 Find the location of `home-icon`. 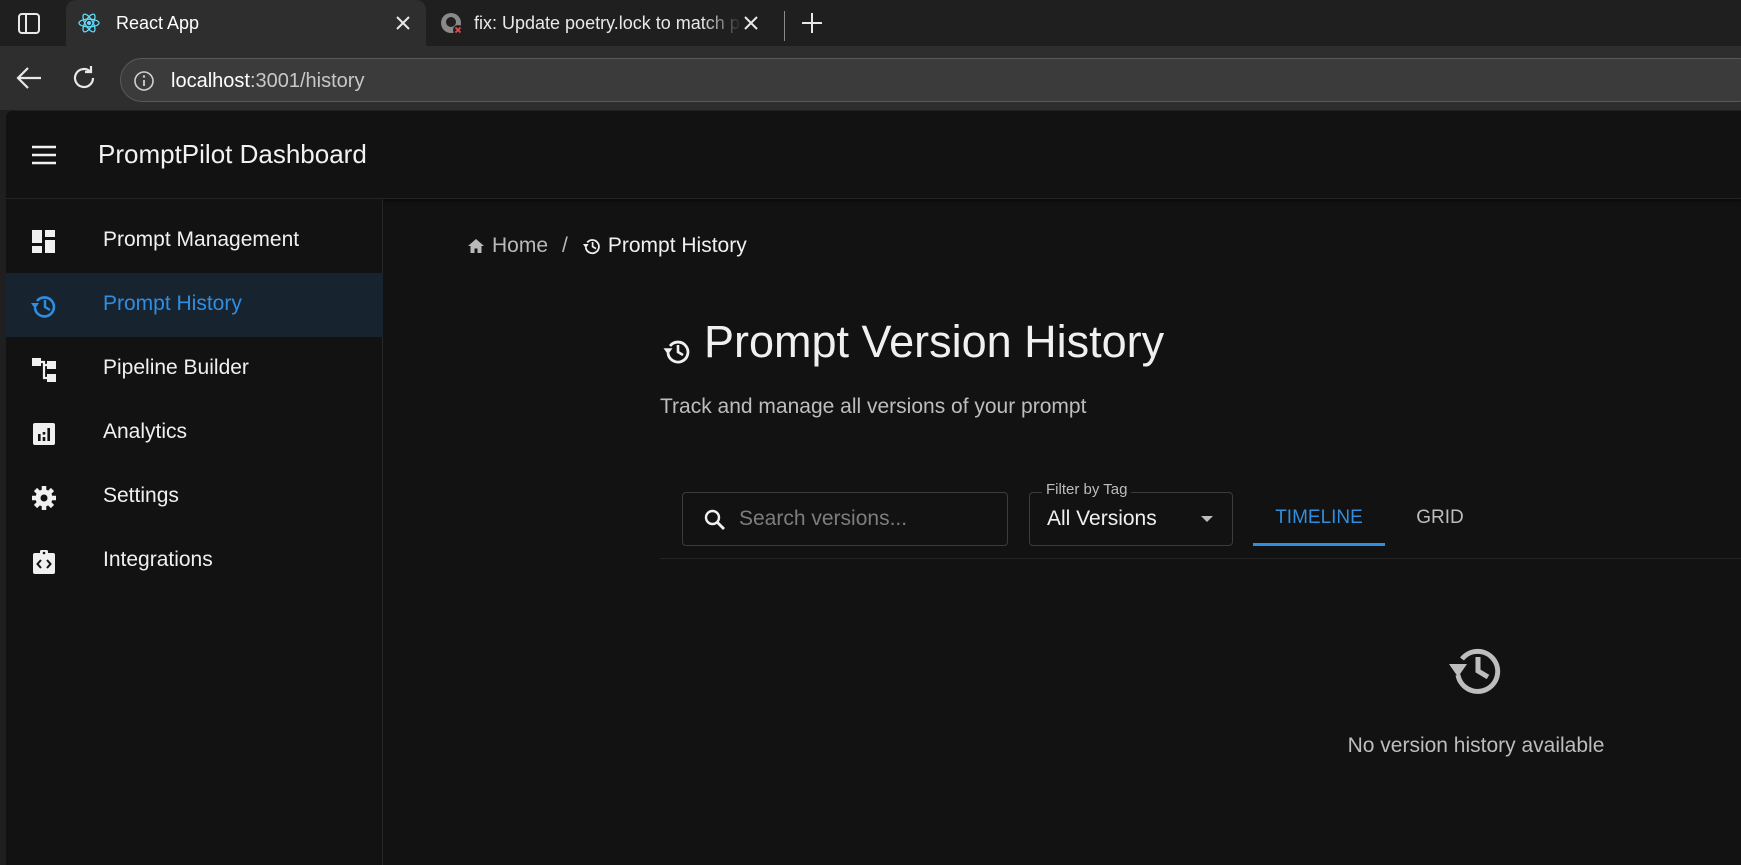

home-icon is located at coordinates (476, 246).